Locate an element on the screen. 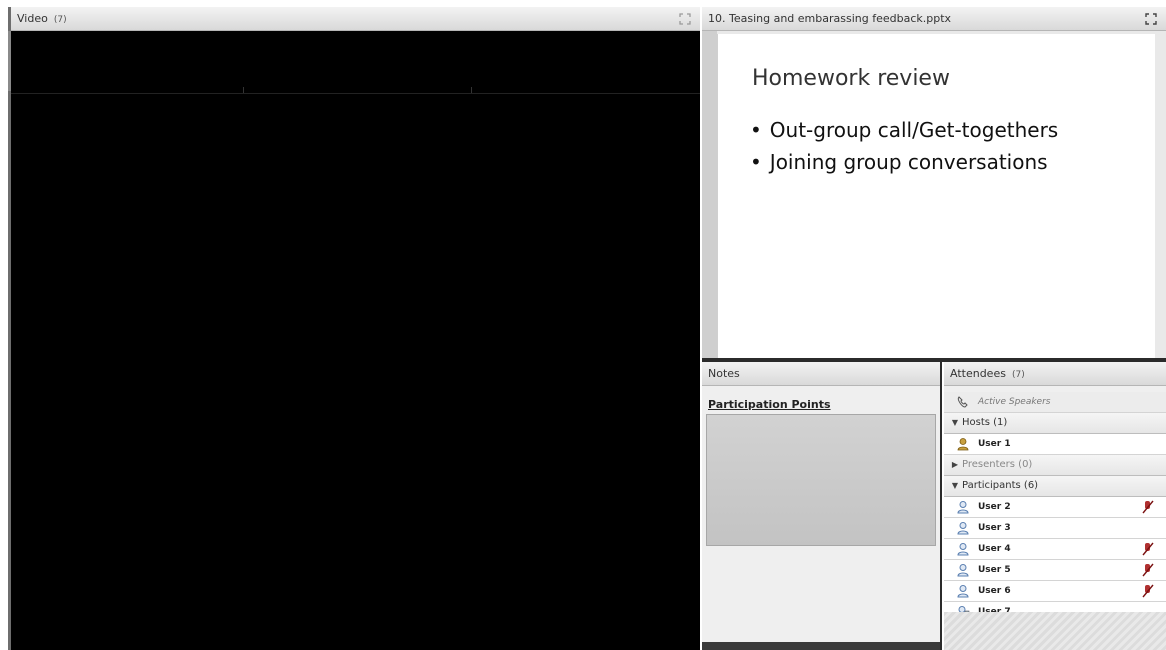 The height and width of the screenshot is (650, 1166). video-pod-count: (7) is located at coordinates (60, 20).